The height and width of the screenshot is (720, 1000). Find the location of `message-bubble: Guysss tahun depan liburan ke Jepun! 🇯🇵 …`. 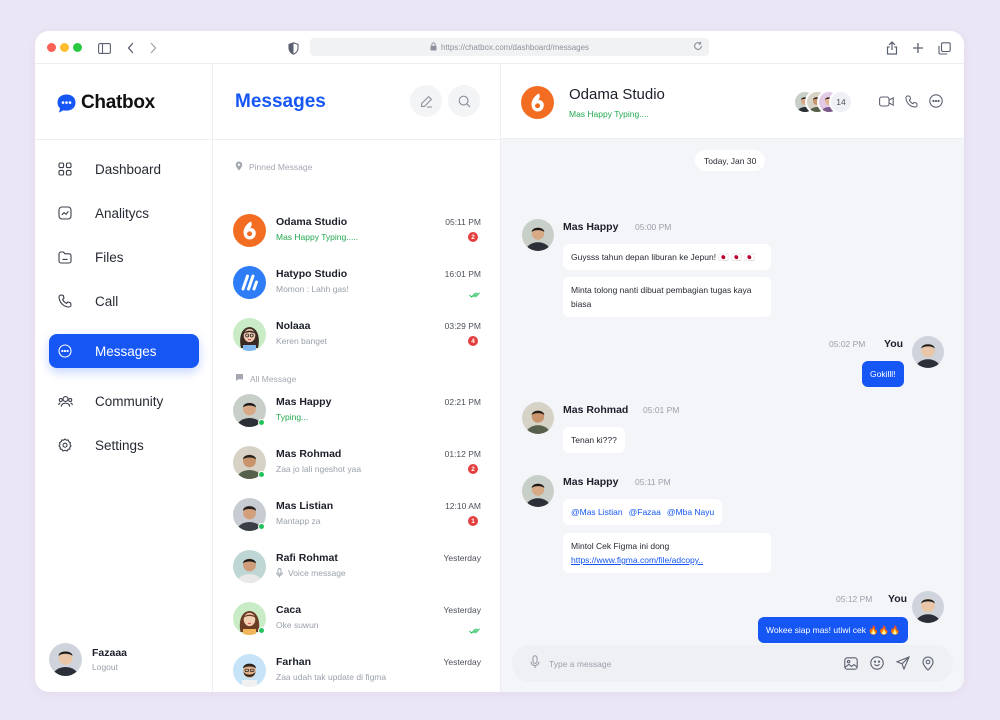

message-bubble: Guysss tahun depan liburan ke Jepun! 🇯🇵 … is located at coordinates (667, 257).